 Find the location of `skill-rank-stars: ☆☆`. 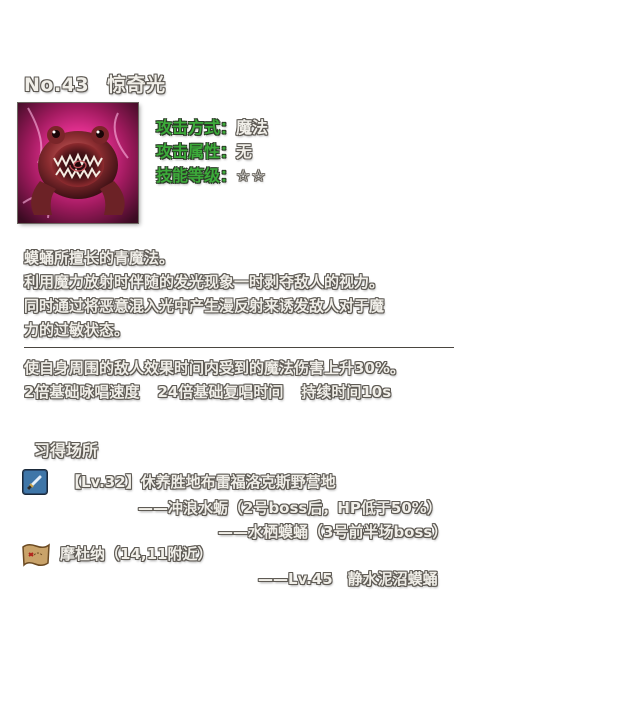

skill-rank-stars: ☆☆ is located at coordinates (251, 175).